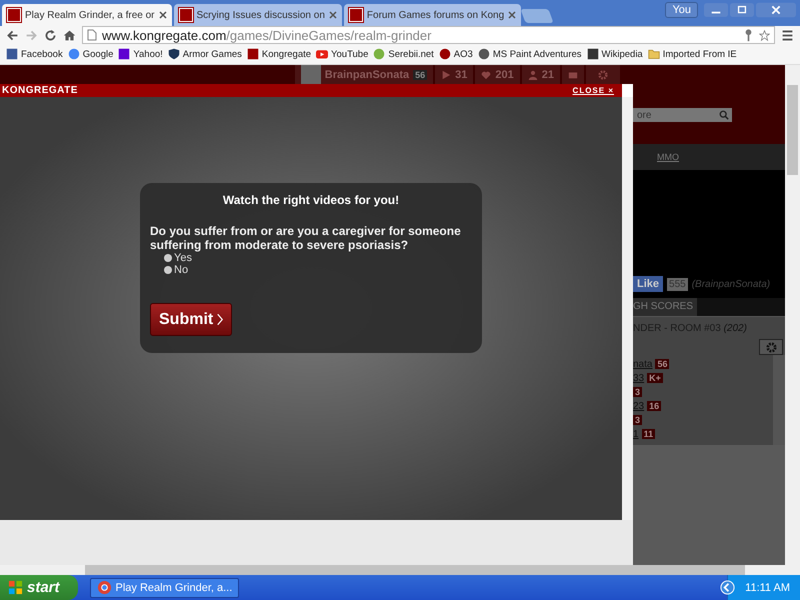 This screenshot has height=600, width=800. What do you see at coordinates (593, 90) in the screenshot?
I see `close-link: CLOSE ×` at bounding box center [593, 90].